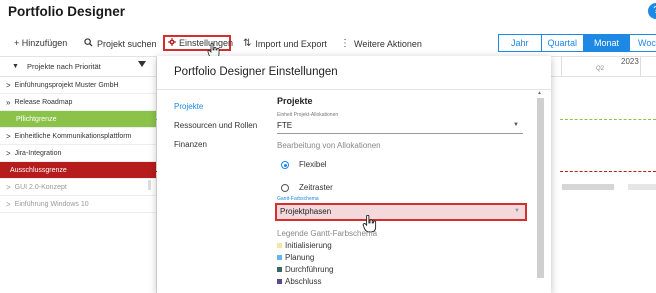 This screenshot has height=293, width=656. I want to click on project-row: > GUI 2.0-Konzept, so click(78, 187).